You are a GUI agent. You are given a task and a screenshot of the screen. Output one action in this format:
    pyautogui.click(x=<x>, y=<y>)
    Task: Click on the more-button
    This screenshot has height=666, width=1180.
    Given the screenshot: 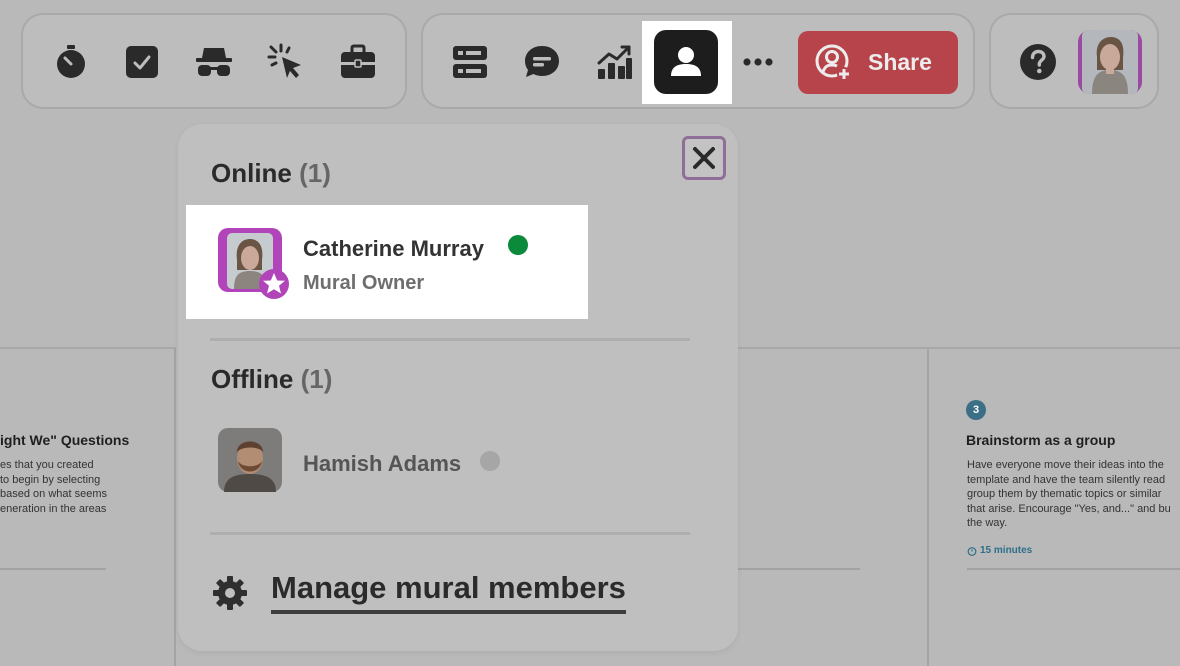 What is the action you would take?
    pyautogui.click(x=758, y=62)
    